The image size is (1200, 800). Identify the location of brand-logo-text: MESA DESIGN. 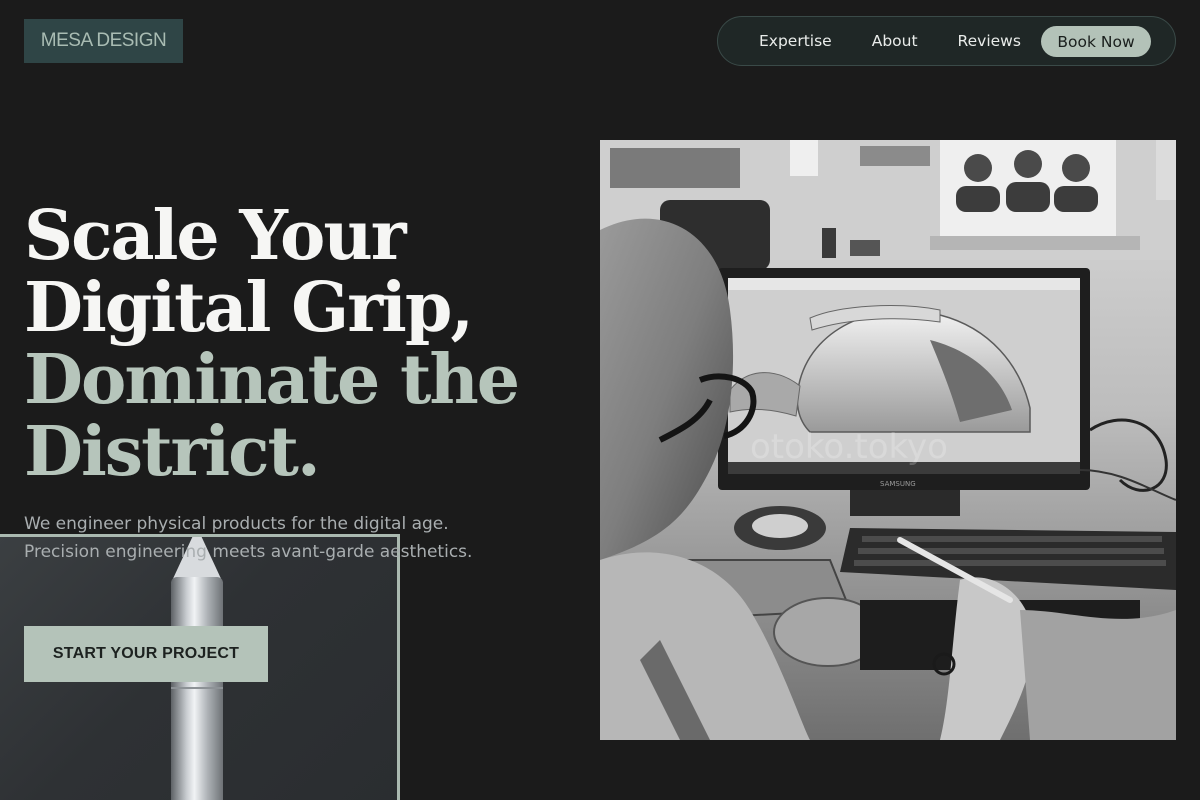
(103, 40).